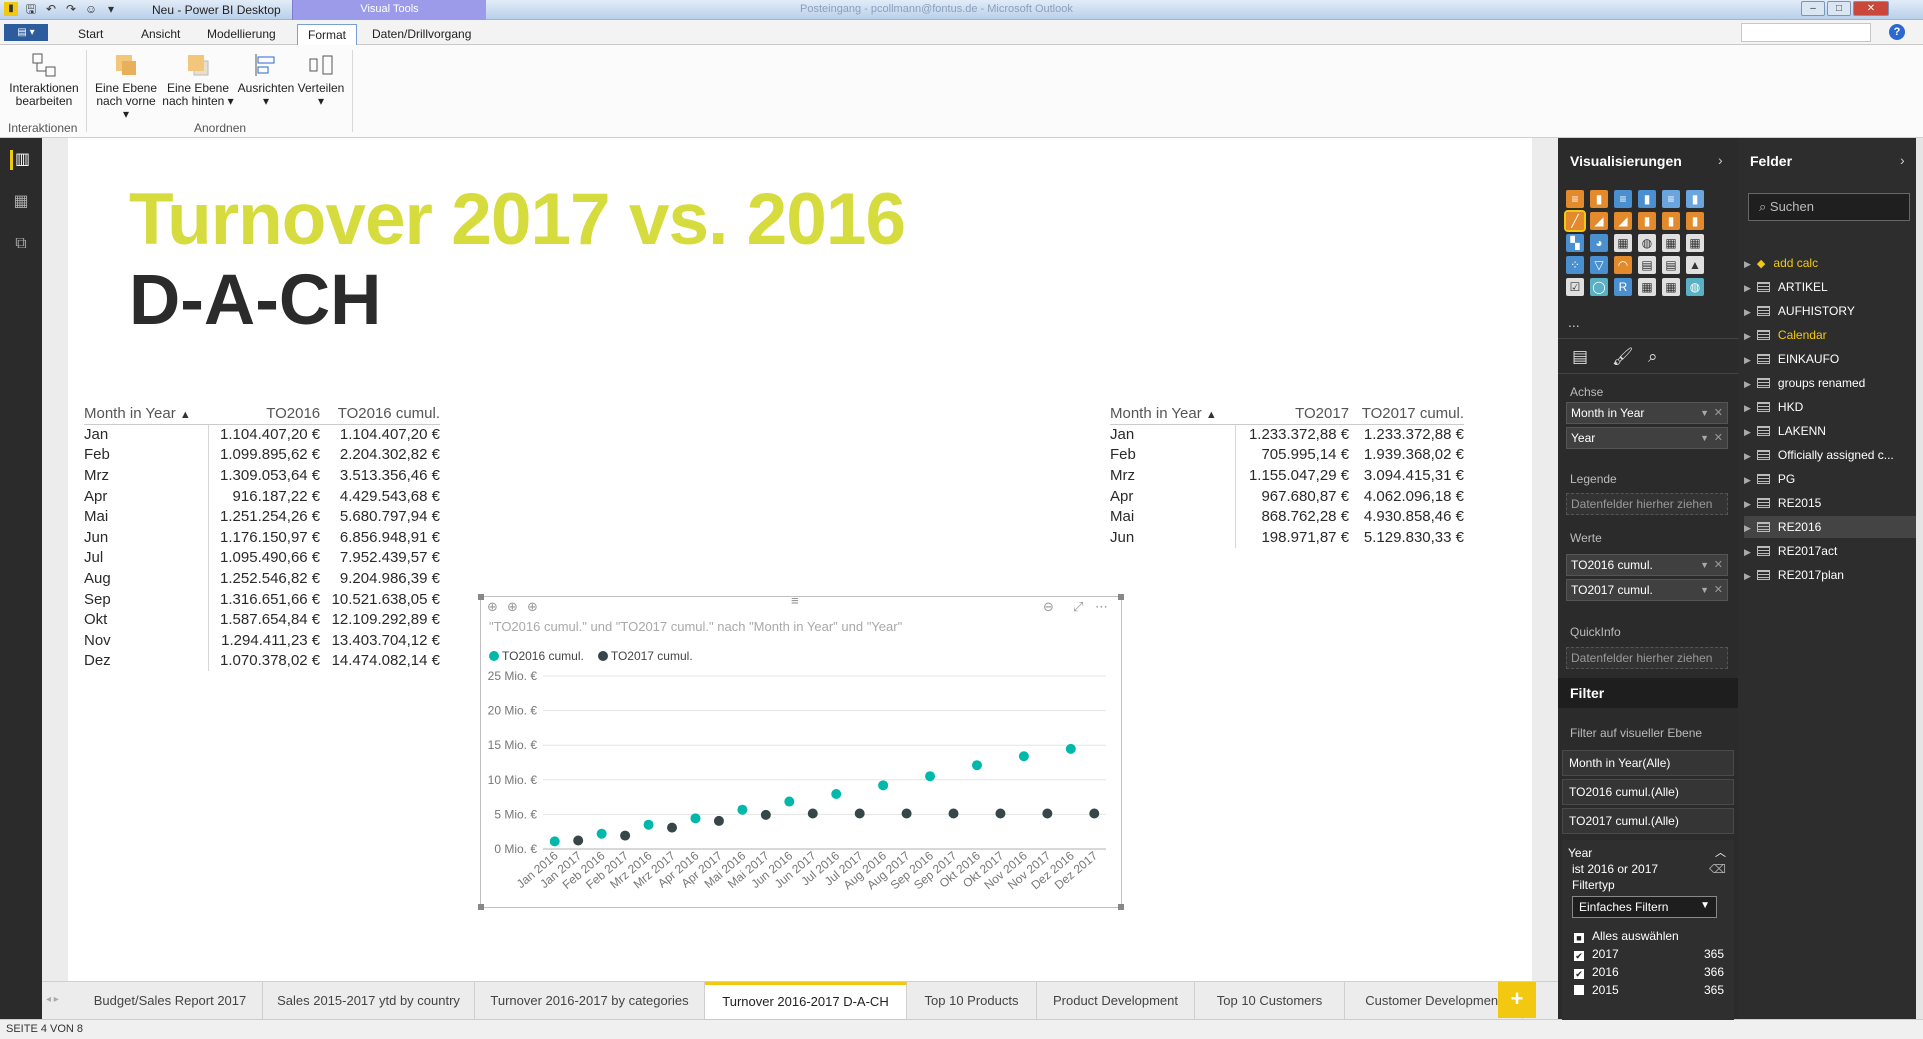  Describe the element at coordinates (1829, 207) in the screenshot. I see `fields-search-input: ⌕ Suchen` at that location.